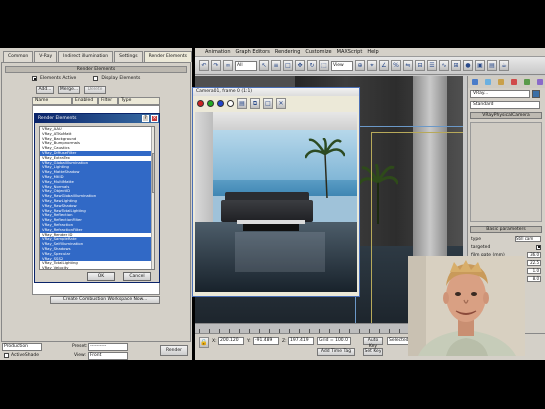 The image size is (545, 409). Describe the element at coordinates (96, 78) in the screenshot. I see `display-elements-checkbox` at that location.